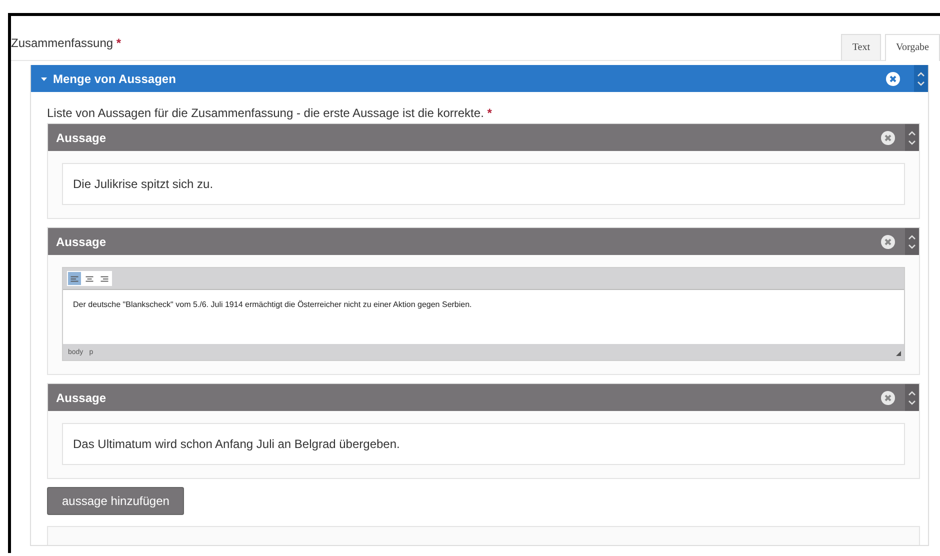 This screenshot has width=940, height=556. Describe the element at coordinates (115, 501) in the screenshot. I see `add-statement-button: aussage hinzufügen` at that location.